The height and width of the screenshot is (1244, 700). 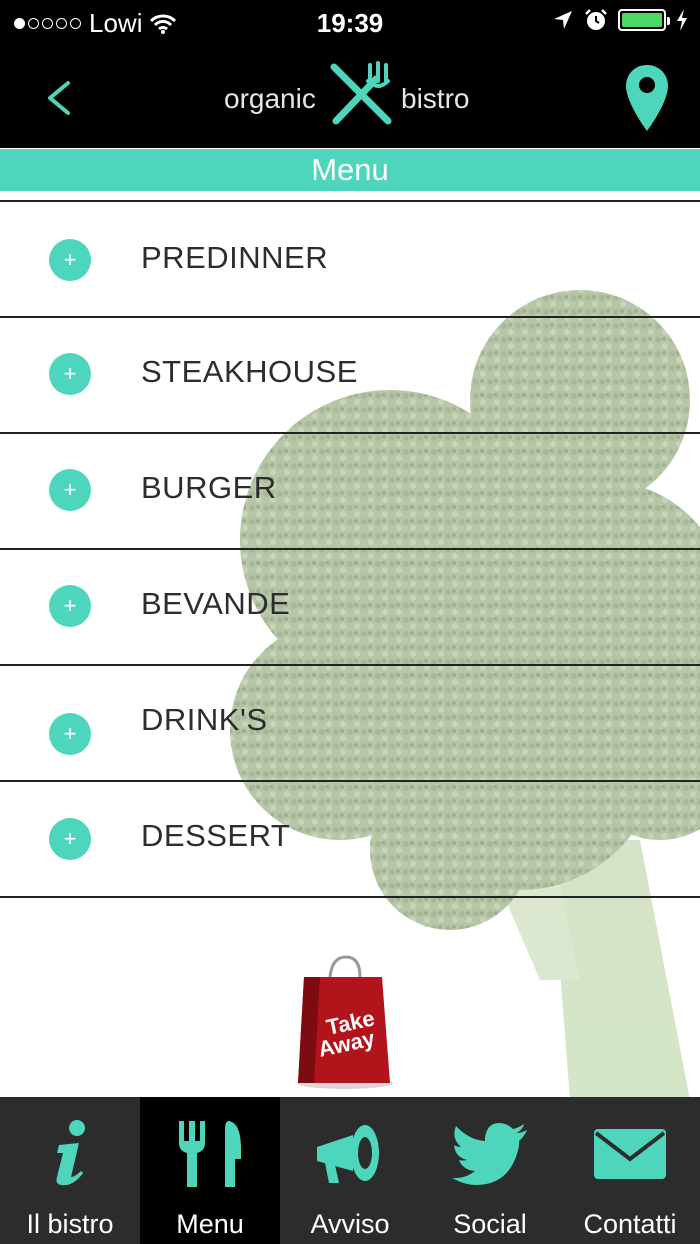 I want to click on map-pin-button, so click(x=647, y=98).